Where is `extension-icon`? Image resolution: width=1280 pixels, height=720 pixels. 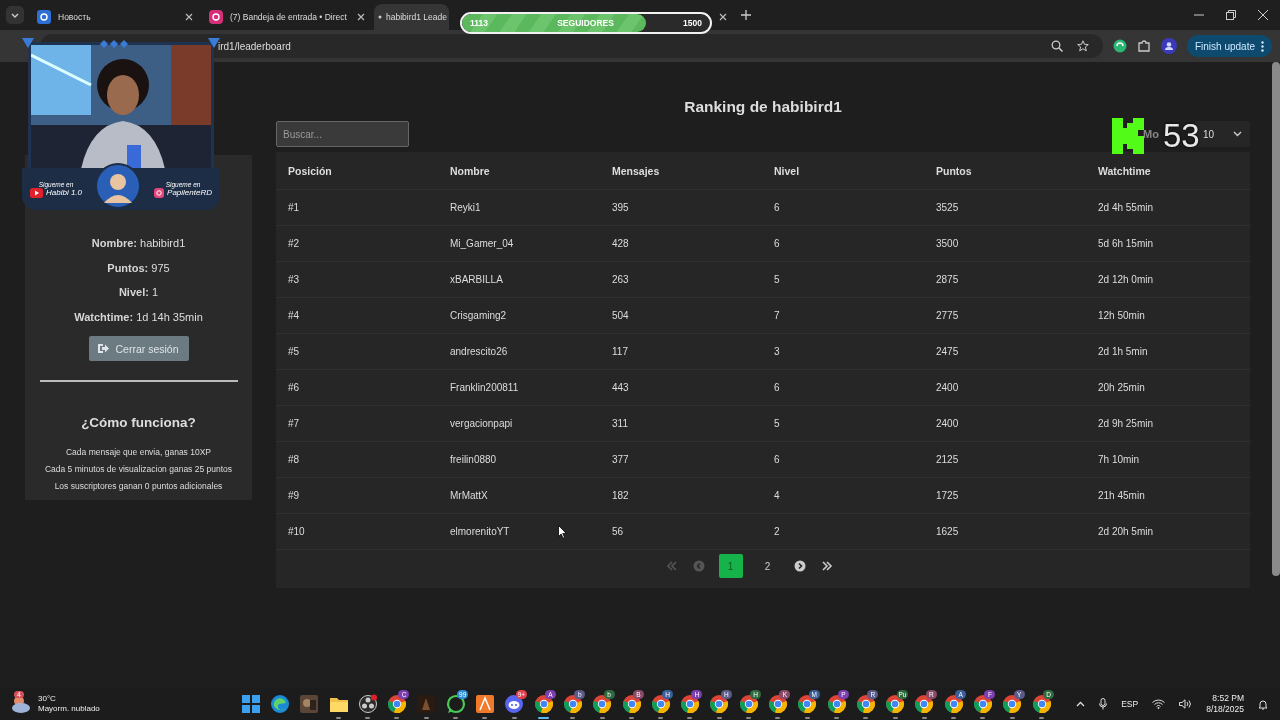
extension-icon is located at coordinates (1119, 46).